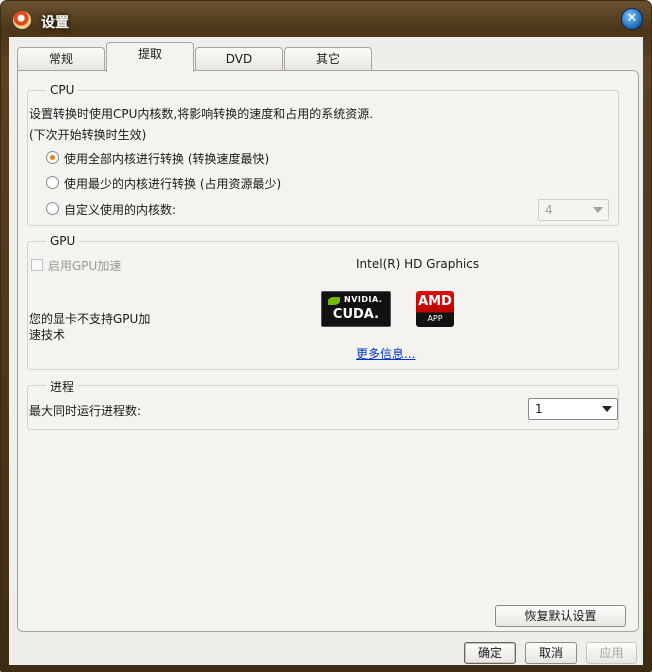 The image size is (652, 672). What do you see at coordinates (356, 309) in the screenshot?
I see `nvidia-cuda-logo: NVIDIA. CUDA.` at bounding box center [356, 309].